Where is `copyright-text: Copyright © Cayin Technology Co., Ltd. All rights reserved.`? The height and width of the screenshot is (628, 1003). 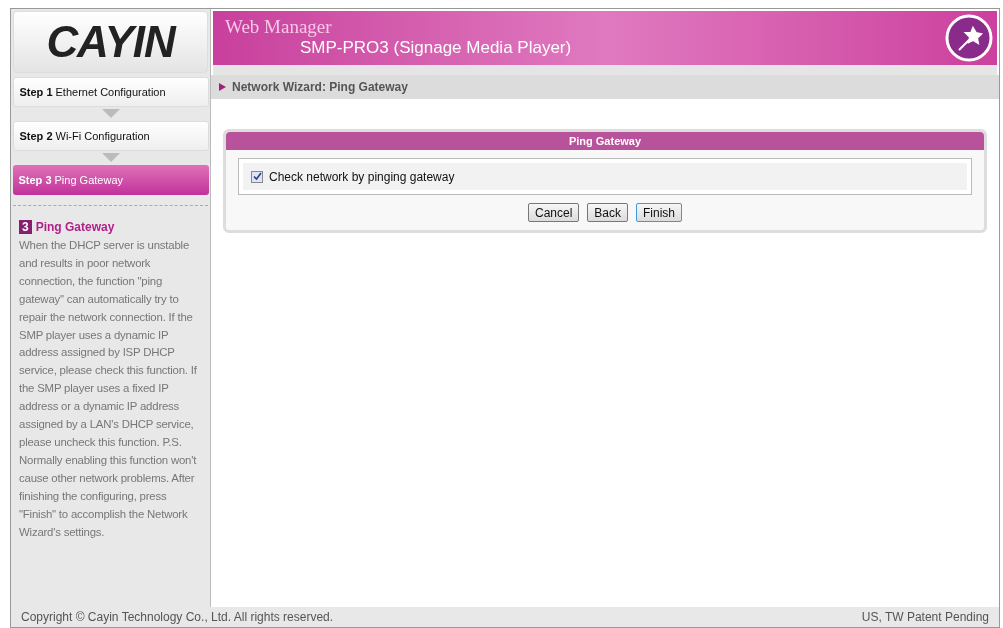 copyright-text: Copyright © Cayin Technology Co., Ltd. All rights reserved. is located at coordinates (177, 617).